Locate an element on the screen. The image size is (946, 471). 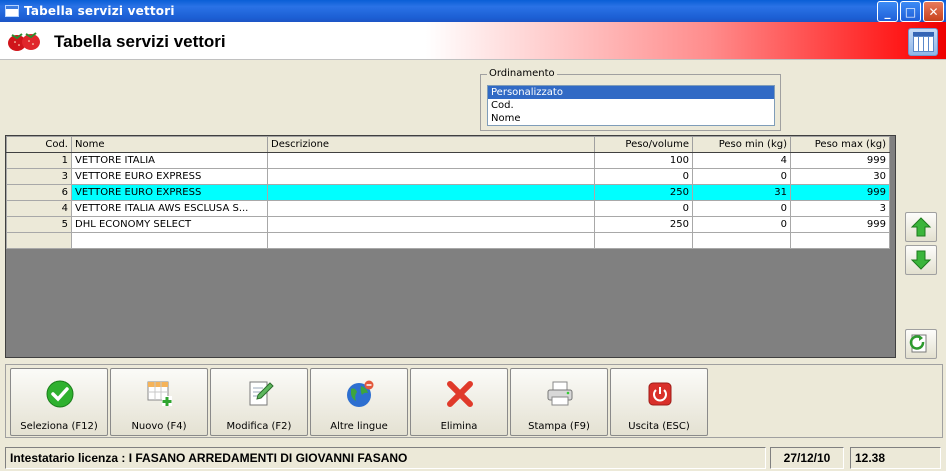
window-titlebar: Tabella servizi vettori _ □ ✕ is located at coordinates (473, 11).